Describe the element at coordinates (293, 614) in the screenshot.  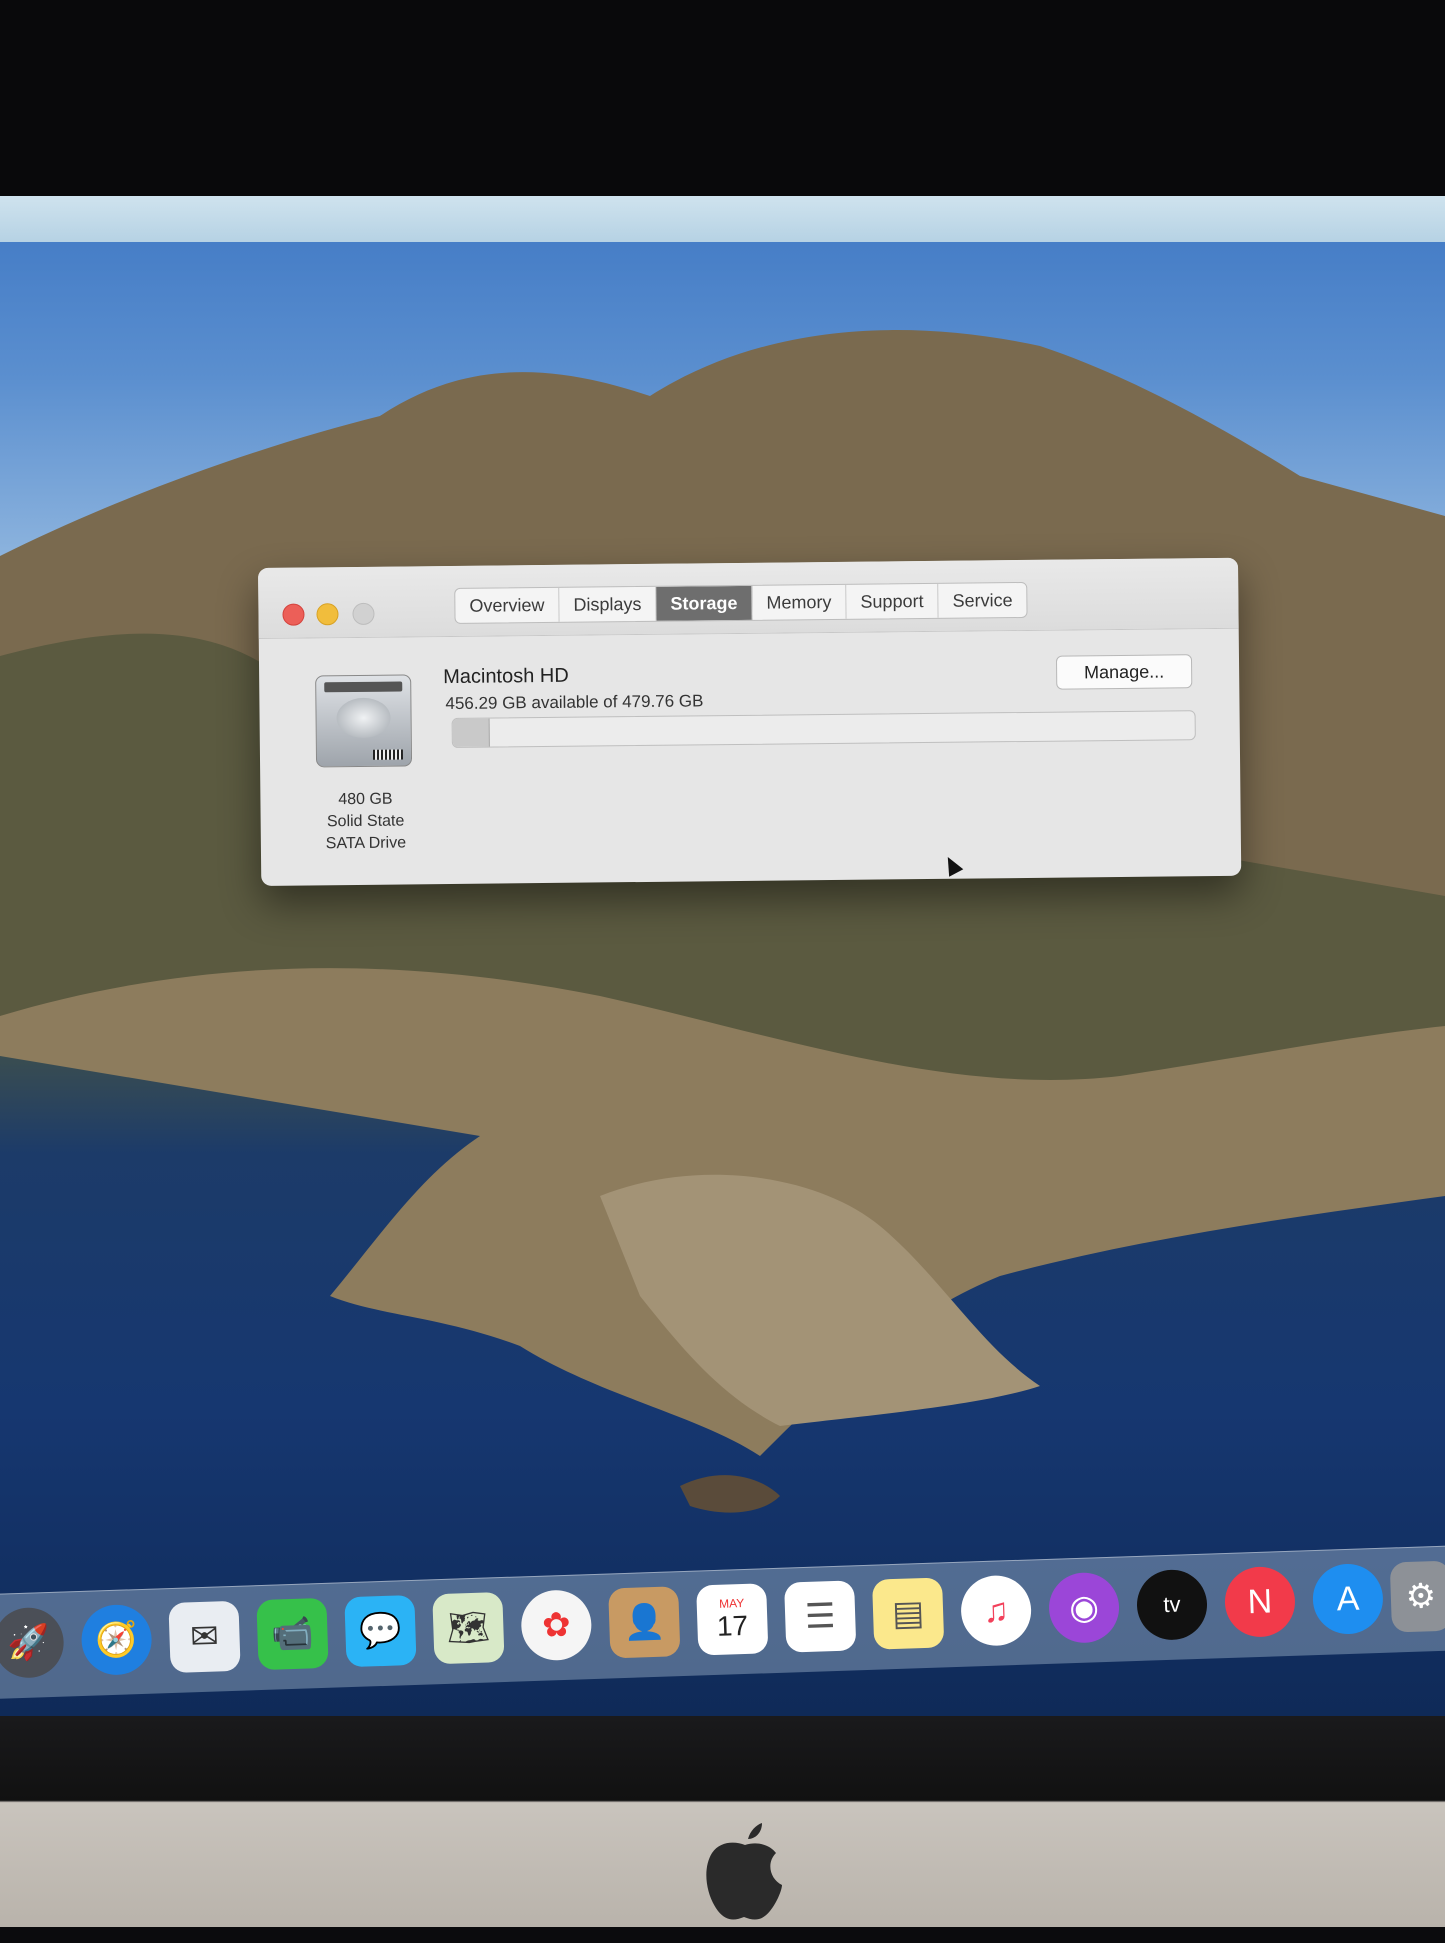
I see `close-window-button` at that location.